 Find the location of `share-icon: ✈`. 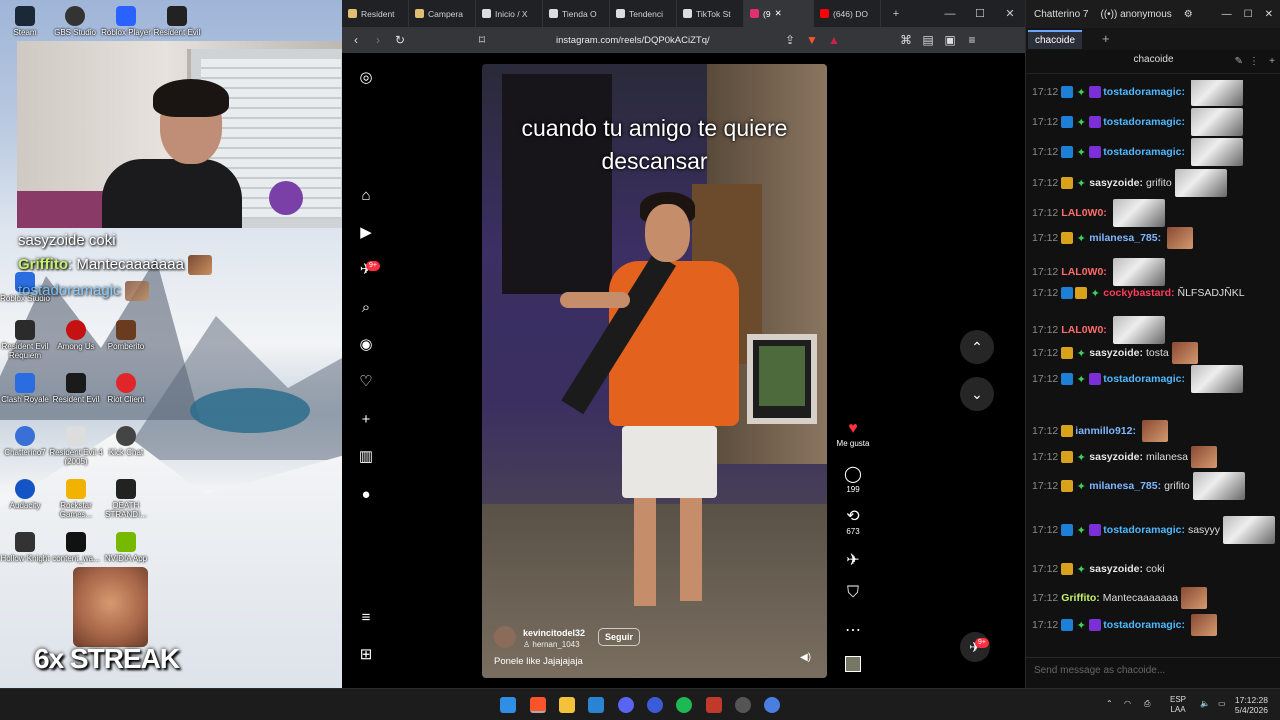

share-icon: ✈ is located at coordinates (853, 560).